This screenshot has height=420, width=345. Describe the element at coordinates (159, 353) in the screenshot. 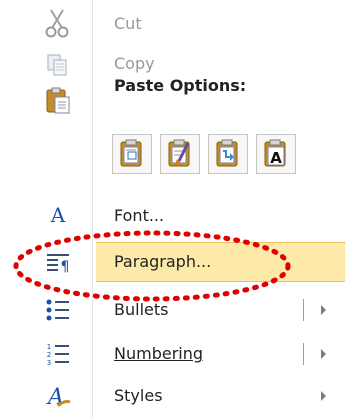

I see `menu-item-numbering-label: Numbering` at that location.